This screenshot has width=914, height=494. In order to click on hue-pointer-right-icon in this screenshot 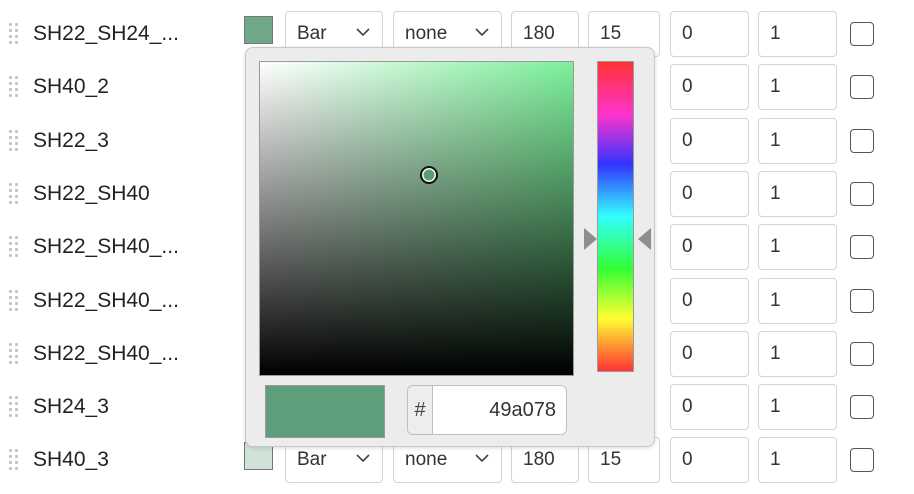, I will do `click(644, 239)`.